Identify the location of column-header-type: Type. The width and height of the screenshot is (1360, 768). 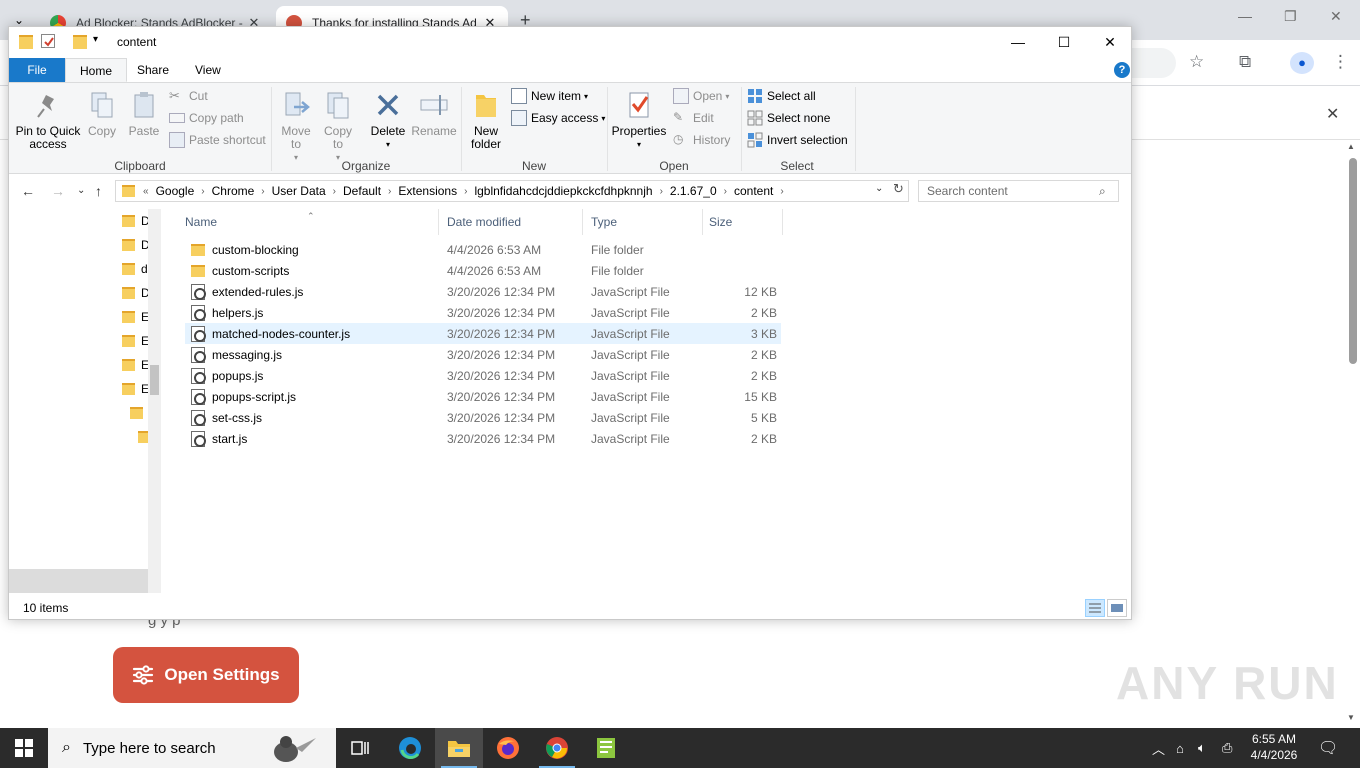
(643, 222).